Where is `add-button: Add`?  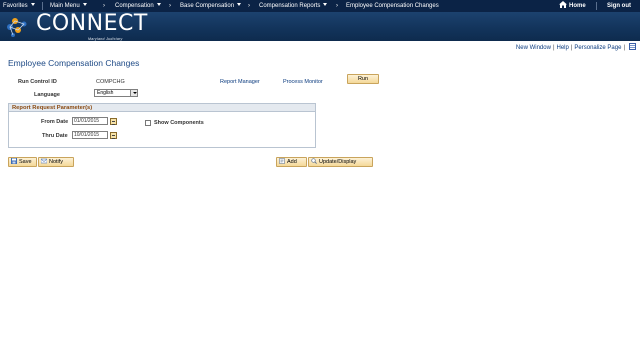
add-button: Add is located at coordinates (291, 162).